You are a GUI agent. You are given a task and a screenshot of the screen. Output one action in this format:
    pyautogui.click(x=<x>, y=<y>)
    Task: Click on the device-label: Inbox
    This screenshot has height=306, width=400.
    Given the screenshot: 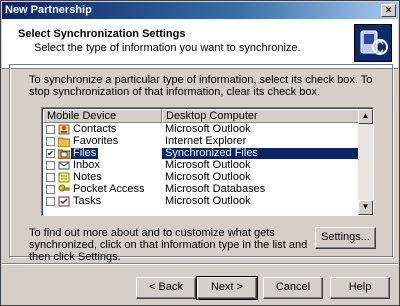 What is the action you would take?
    pyautogui.click(x=86, y=165)
    